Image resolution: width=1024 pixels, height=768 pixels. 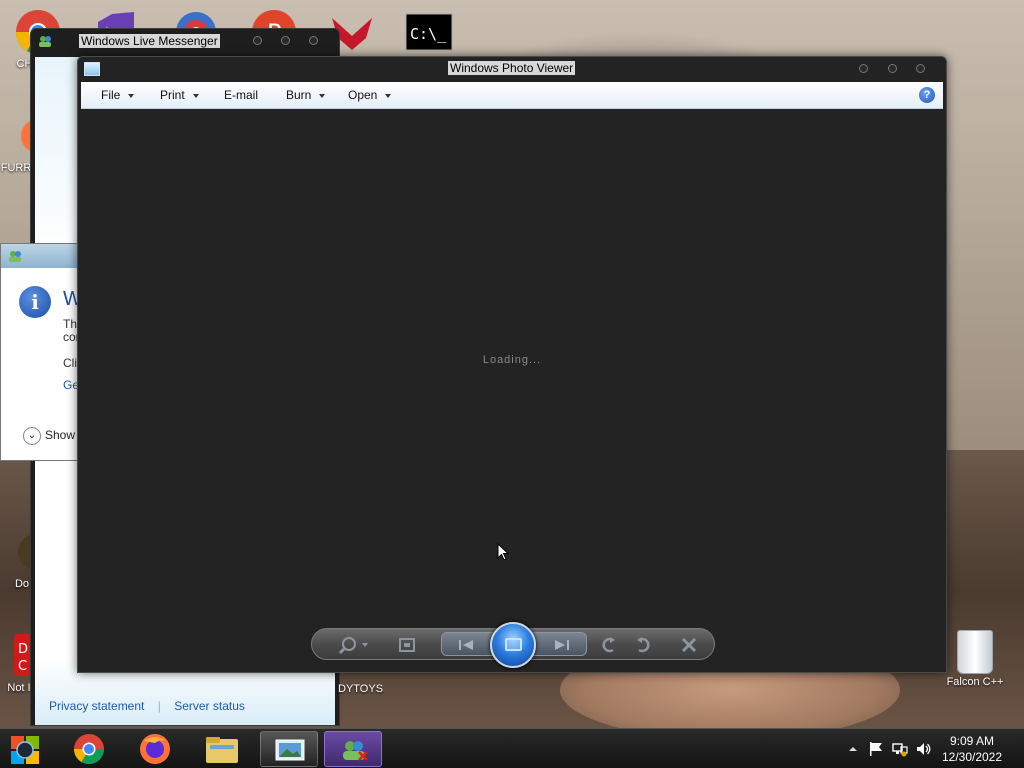 I want to click on menu-email: E-mail, so click(x=241, y=95).